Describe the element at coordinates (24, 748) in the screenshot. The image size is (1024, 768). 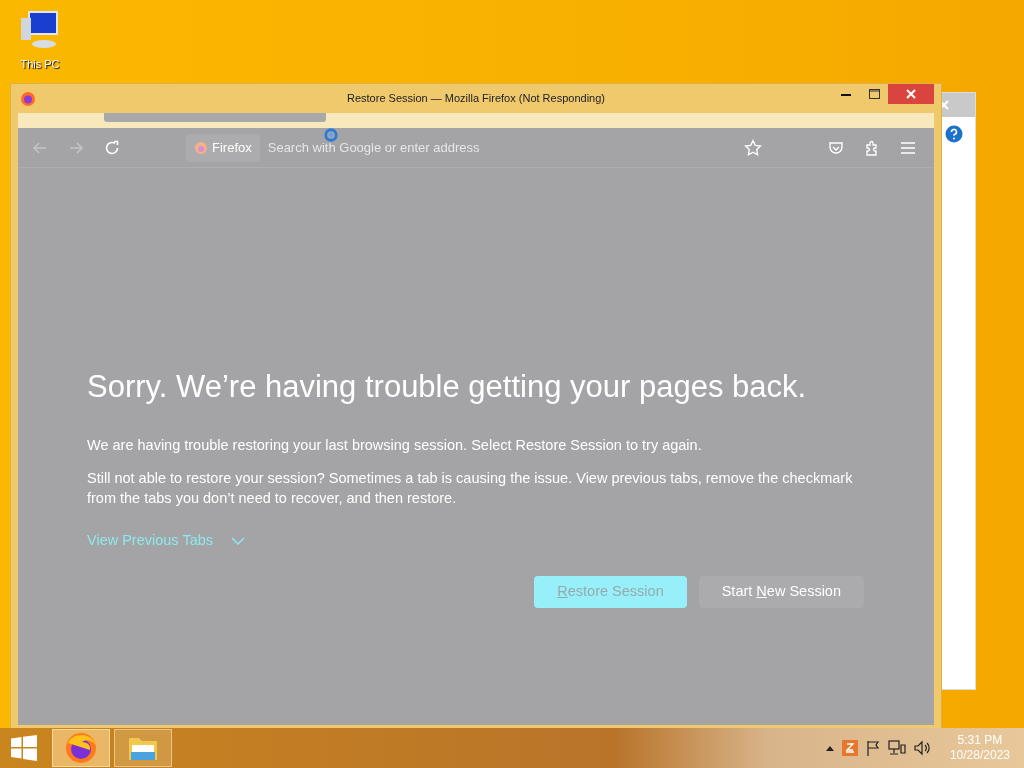
I see `windows-logo-icon` at that location.